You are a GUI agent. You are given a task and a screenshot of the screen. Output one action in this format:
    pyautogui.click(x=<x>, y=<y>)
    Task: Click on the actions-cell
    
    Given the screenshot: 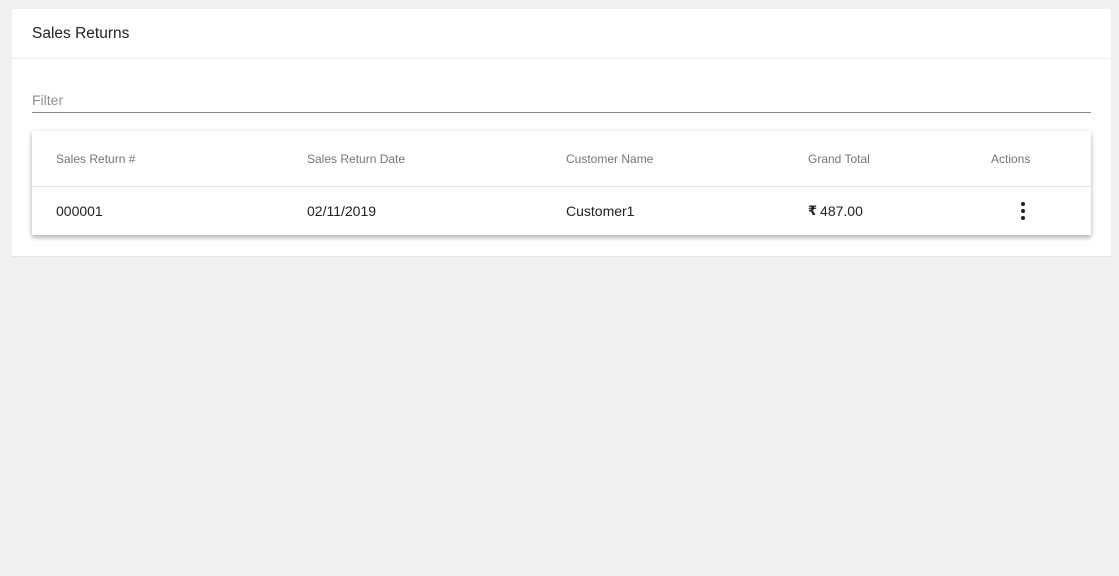 What is the action you would take?
    pyautogui.click(x=1023, y=211)
    